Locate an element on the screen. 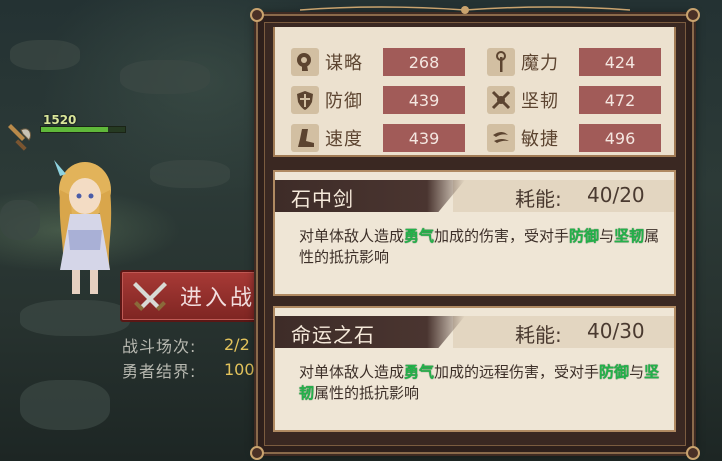 The image size is (722, 461). hero-barrier-label: 勇者结界: is located at coordinates (159, 371).